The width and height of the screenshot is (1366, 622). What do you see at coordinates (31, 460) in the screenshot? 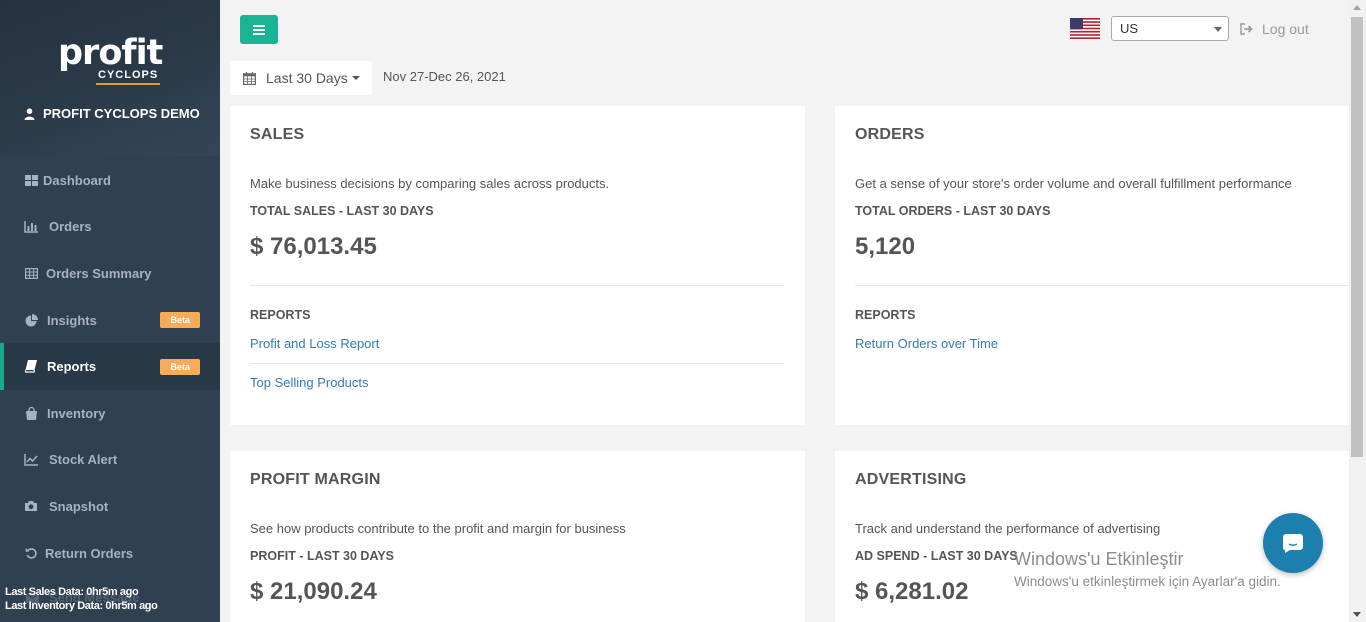
I see `line-chart-icon` at bounding box center [31, 460].